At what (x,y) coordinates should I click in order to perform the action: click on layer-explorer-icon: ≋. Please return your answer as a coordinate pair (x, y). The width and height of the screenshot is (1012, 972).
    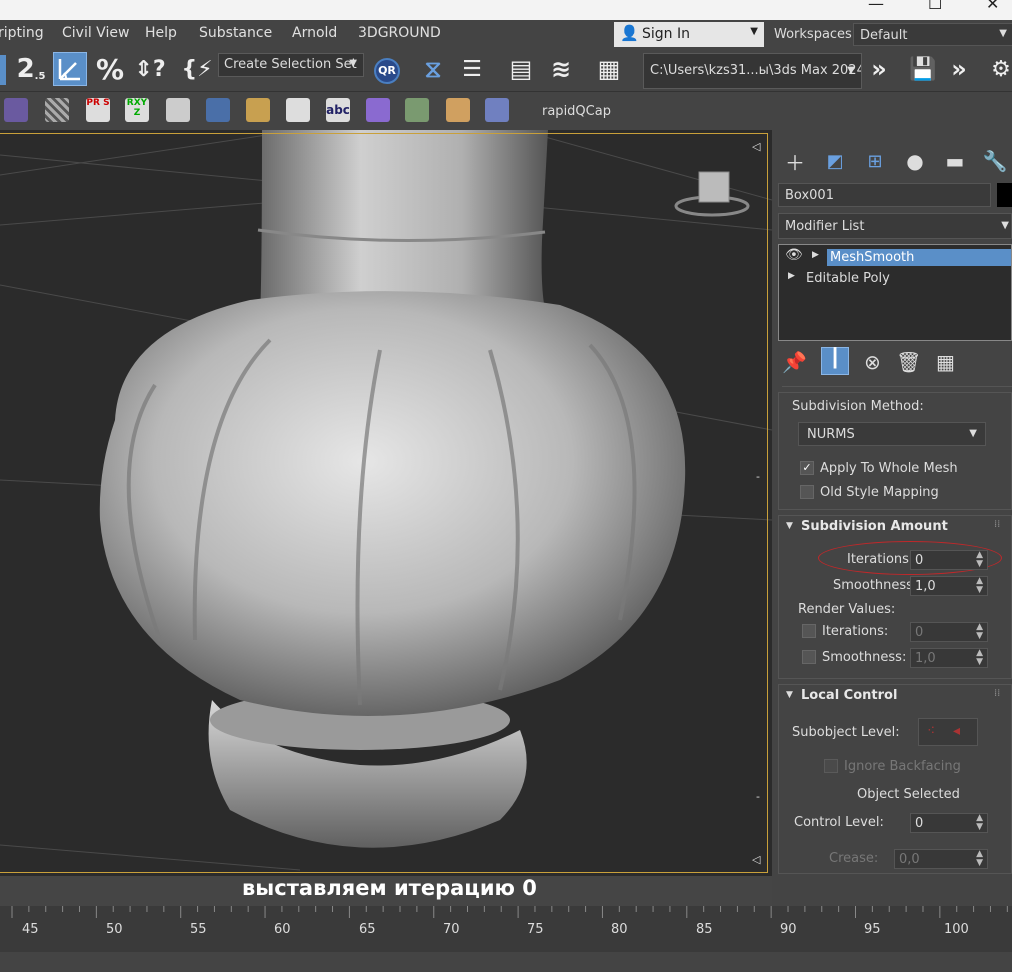
    Looking at the image, I should click on (561, 69).